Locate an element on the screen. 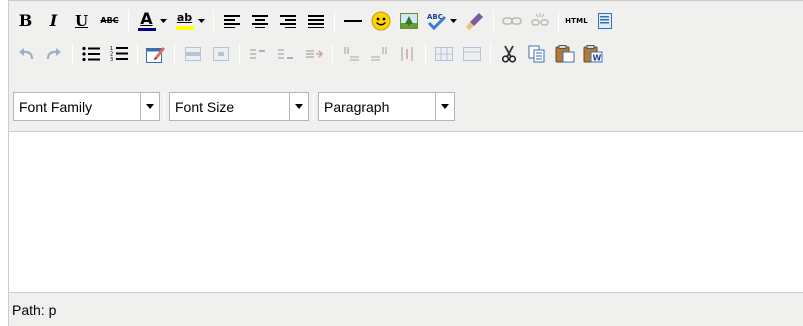 Image resolution: width=803 pixels, height=326 pixels. font-family-select: Font Family is located at coordinates (86, 106).